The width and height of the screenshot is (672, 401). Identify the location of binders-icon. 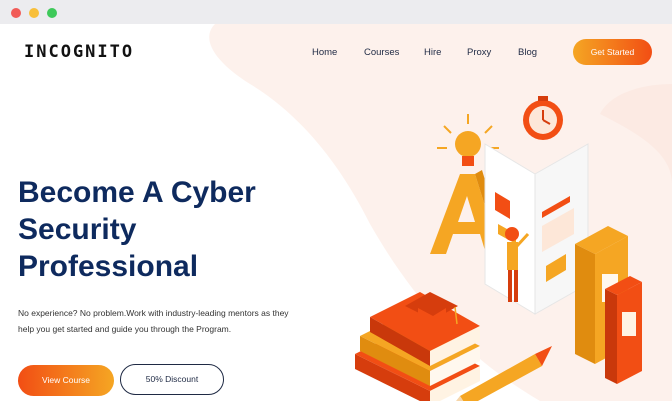
(608, 305).